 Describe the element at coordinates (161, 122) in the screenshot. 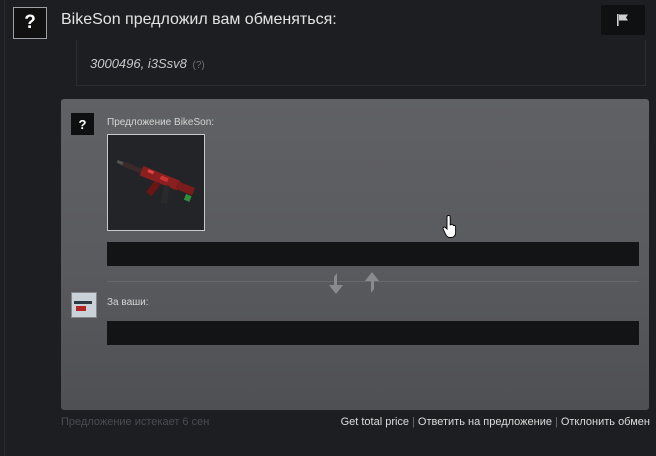

I see `offer-label: Предложение BikeSon:` at that location.